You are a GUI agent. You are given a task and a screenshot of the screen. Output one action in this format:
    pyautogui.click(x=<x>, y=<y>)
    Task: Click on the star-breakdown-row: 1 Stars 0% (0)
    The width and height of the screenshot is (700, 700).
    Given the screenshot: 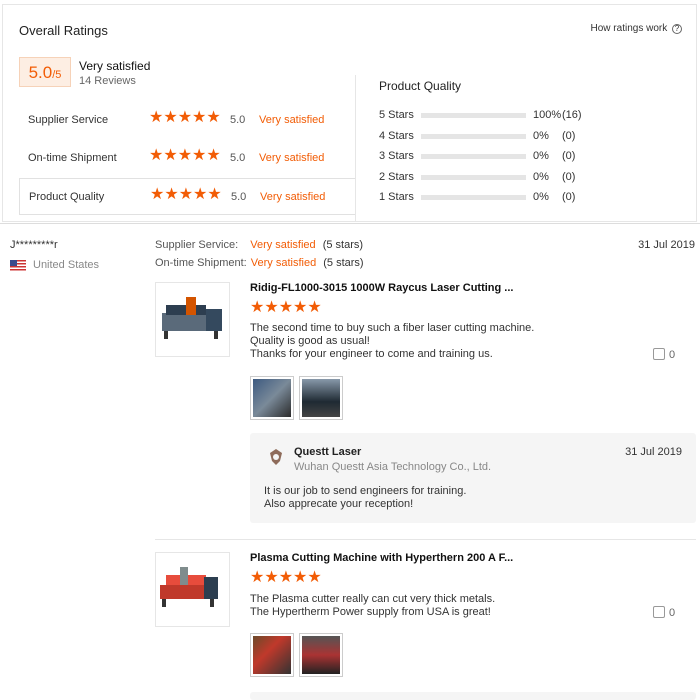 What is the action you would take?
    pyautogui.click(x=529, y=198)
    